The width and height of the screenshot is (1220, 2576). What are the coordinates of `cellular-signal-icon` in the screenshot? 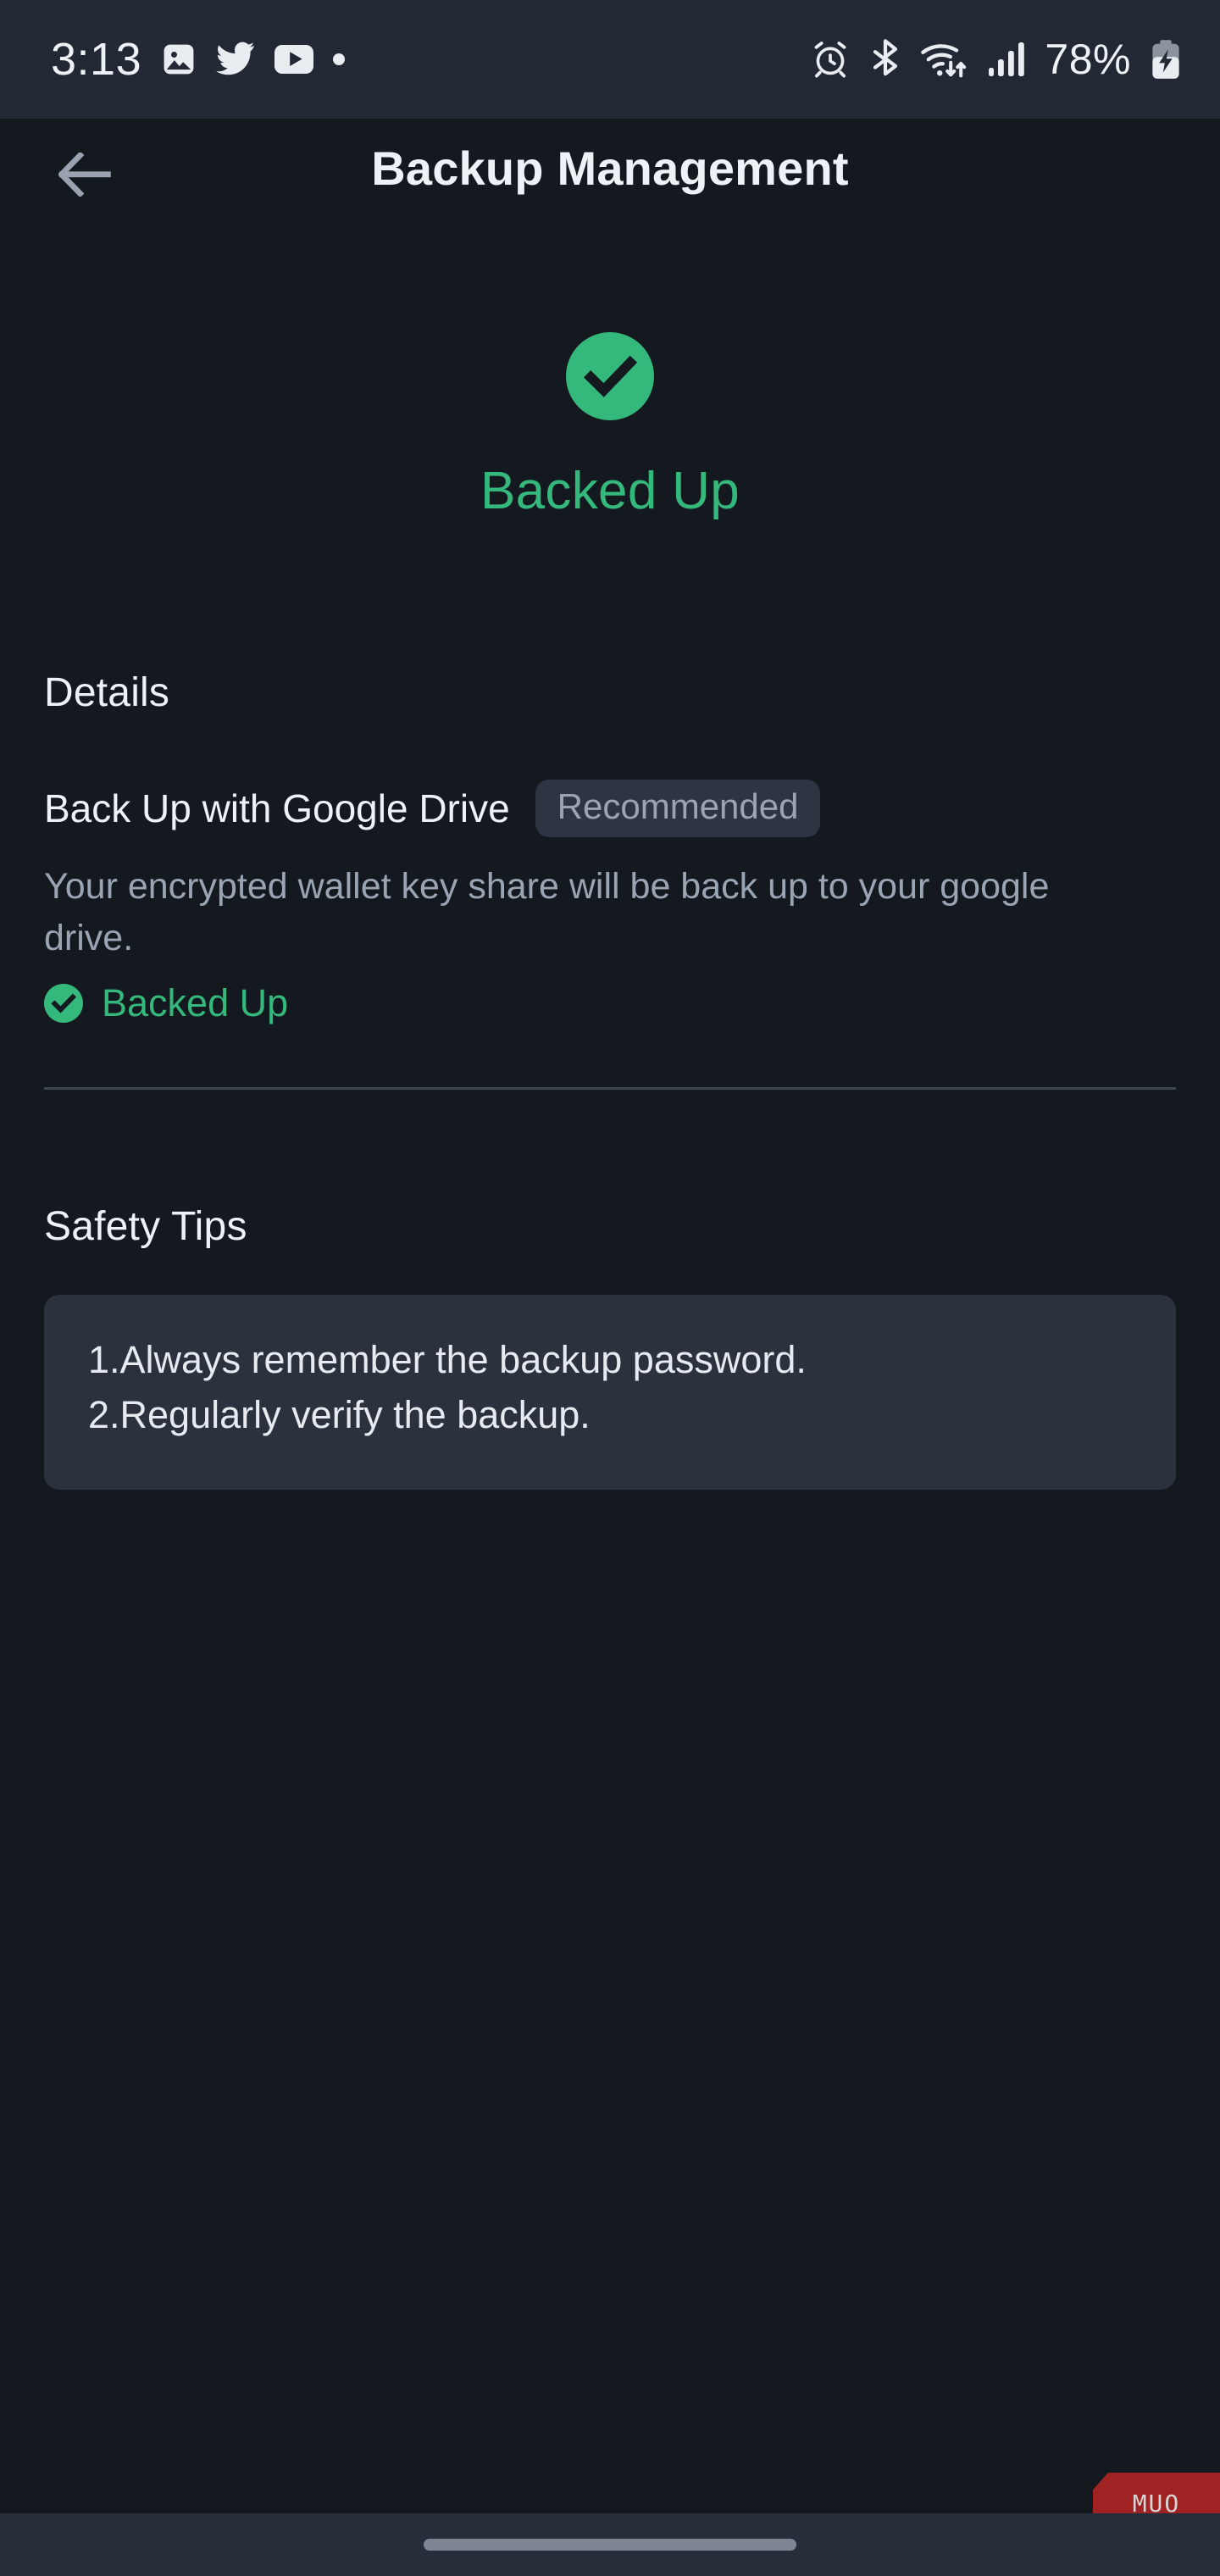 It's located at (1007, 59).